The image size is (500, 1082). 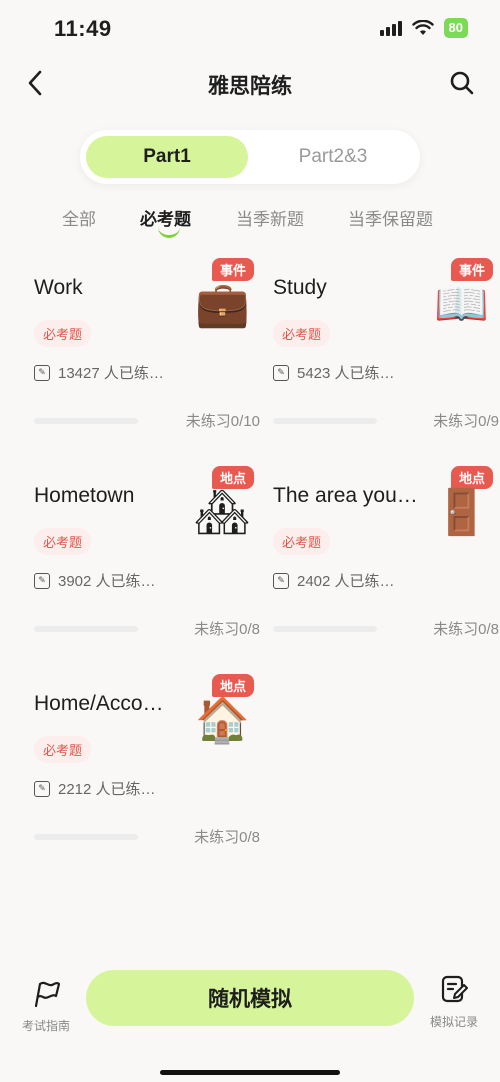 I want to click on topic-card-home: 地点 Home/Acco… 🏠 必考题 ✎ 2212 人已练… 未练习0/8, so click(x=147, y=769).